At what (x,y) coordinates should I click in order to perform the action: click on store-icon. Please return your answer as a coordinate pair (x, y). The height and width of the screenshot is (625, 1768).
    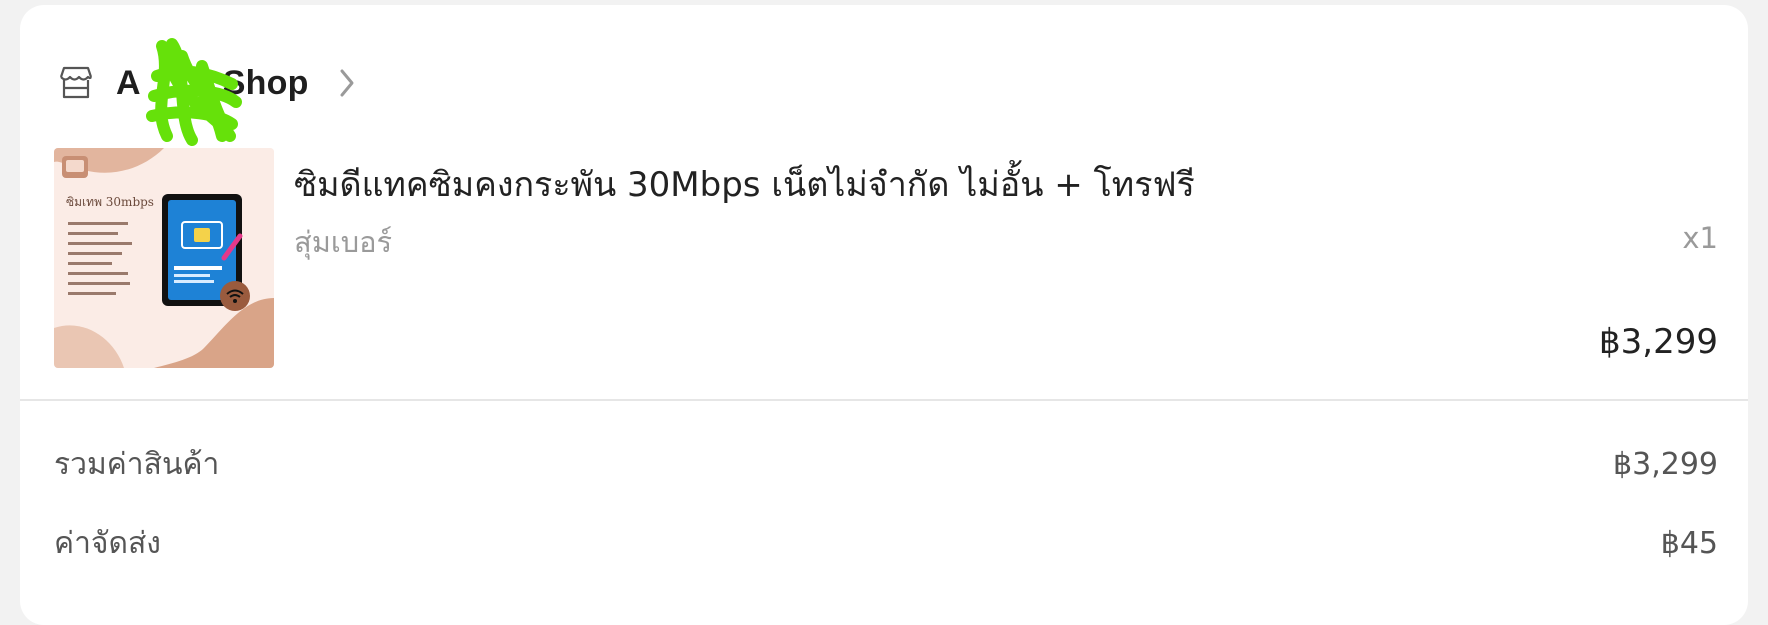
    Looking at the image, I should click on (78, 83).